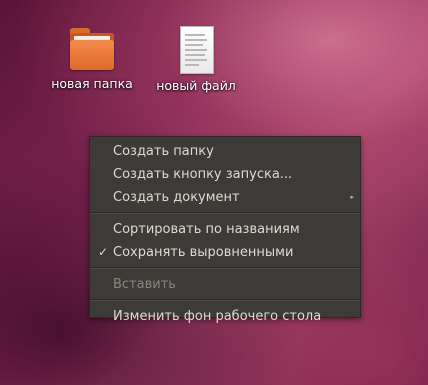 Image resolution: width=428 pixels, height=385 pixels. Describe the element at coordinates (203, 252) in the screenshot. I see `menu-item-label: Сохранять выровненными` at that location.